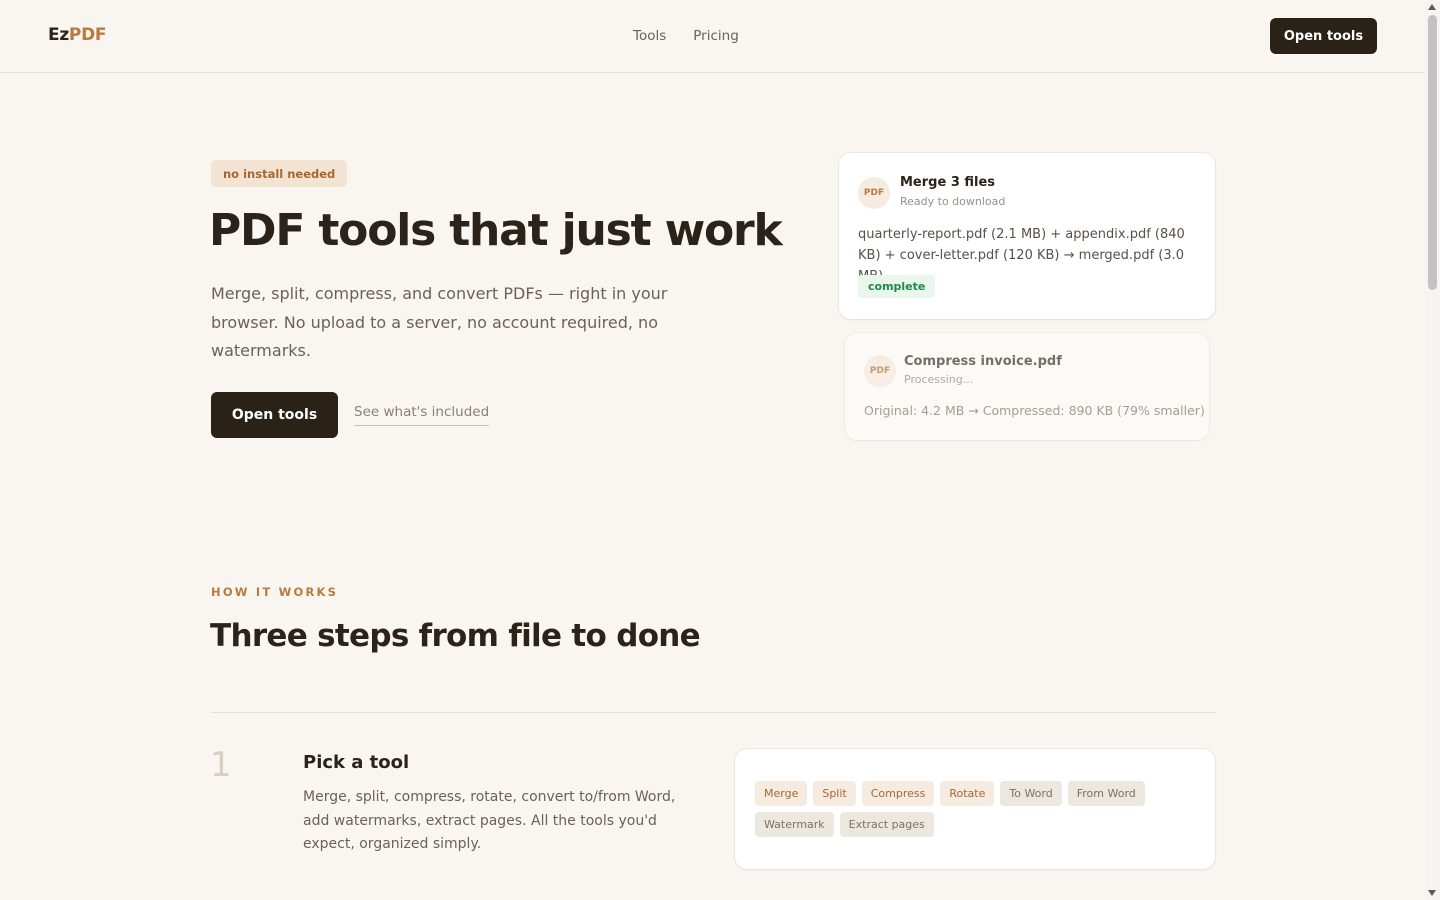 This screenshot has width=1440, height=900. What do you see at coordinates (274, 415) in the screenshot?
I see `hero-open-tools-button: Open tools` at bounding box center [274, 415].